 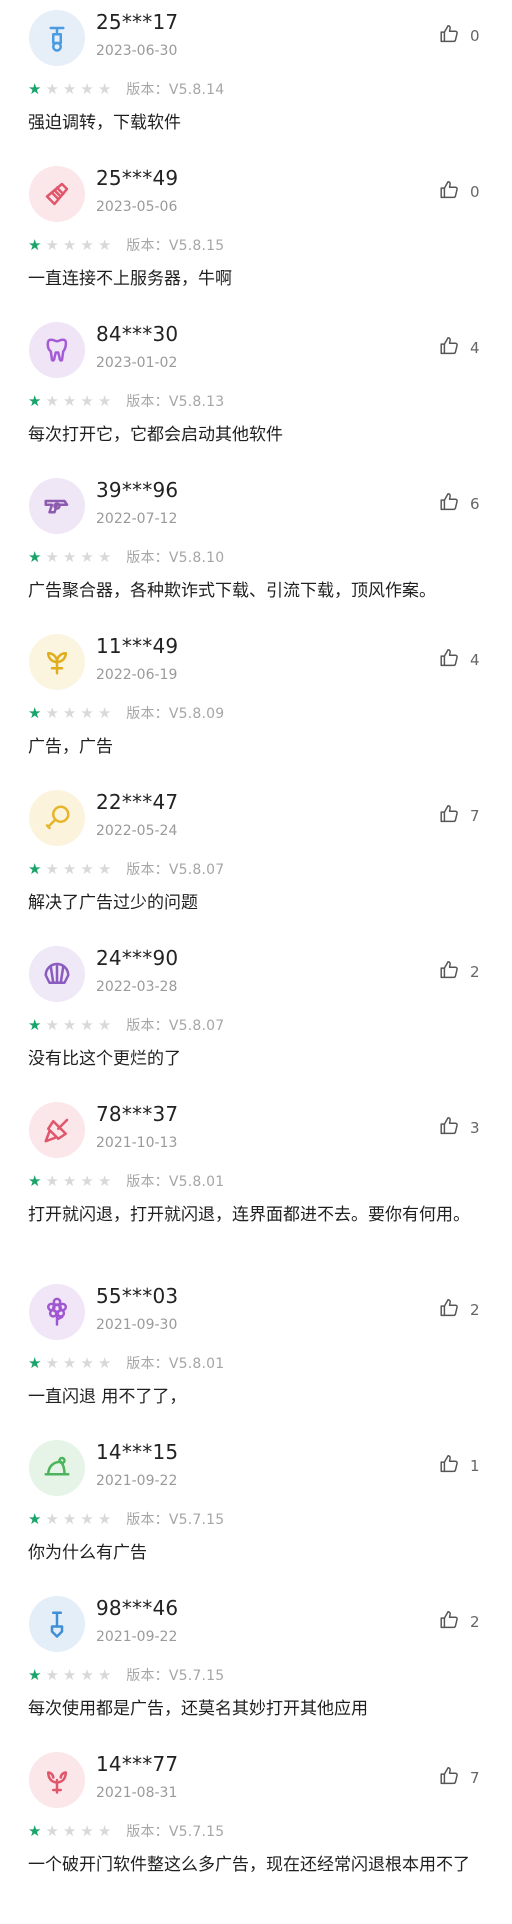 What do you see at coordinates (137, 1296) in the screenshot?
I see `username: 55***03` at bounding box center [137, 1296].